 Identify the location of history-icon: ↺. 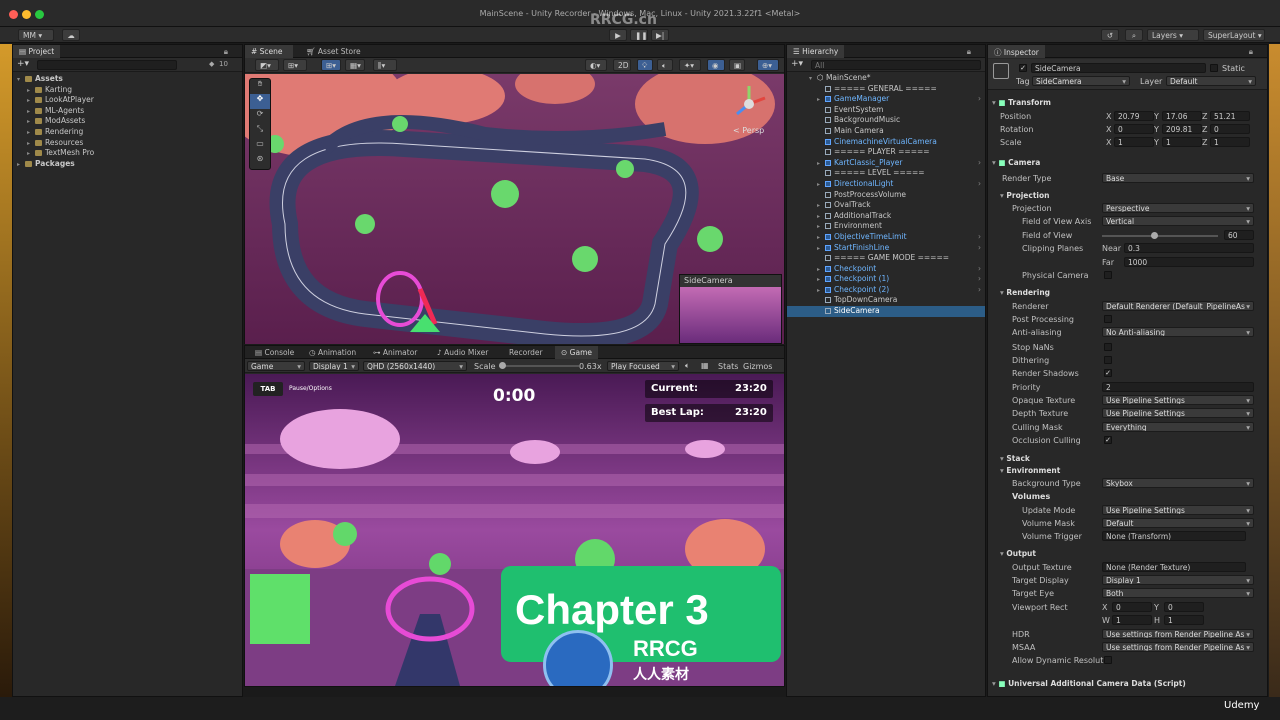
(1110, 35).